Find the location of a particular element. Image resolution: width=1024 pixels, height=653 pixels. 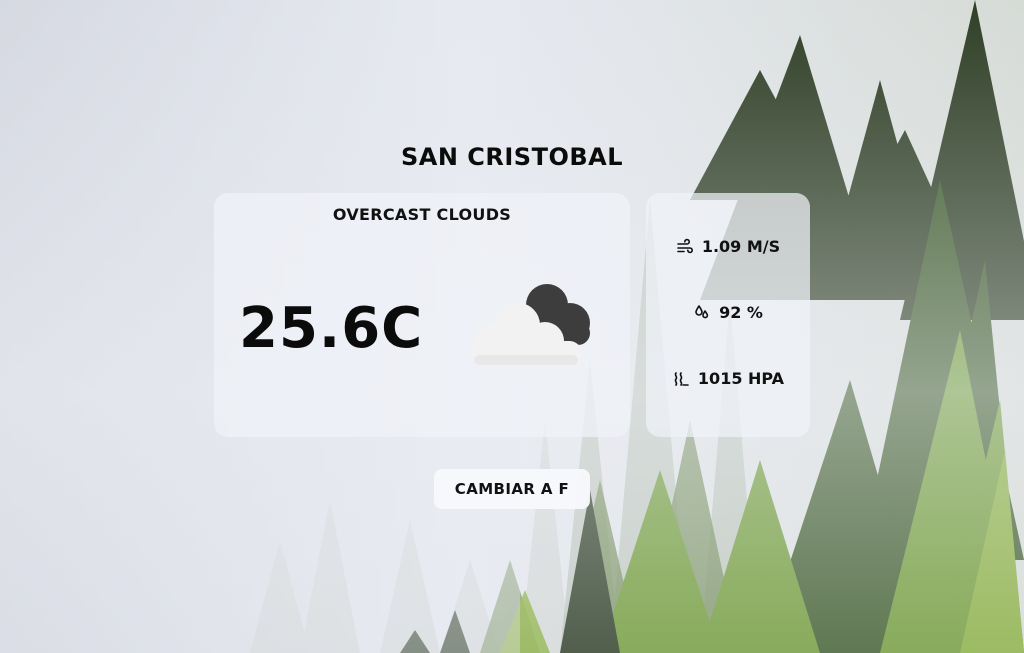

wind-stat: 1.09 M/S is located at coordinates (728, 246).